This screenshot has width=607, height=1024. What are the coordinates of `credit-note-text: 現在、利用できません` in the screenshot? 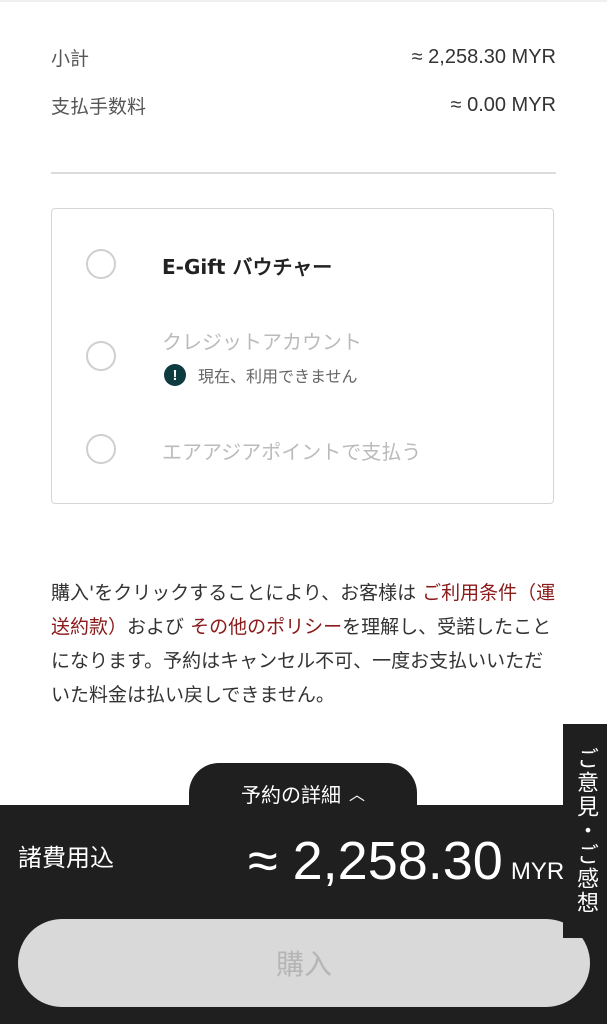 It's located at (278, 376).